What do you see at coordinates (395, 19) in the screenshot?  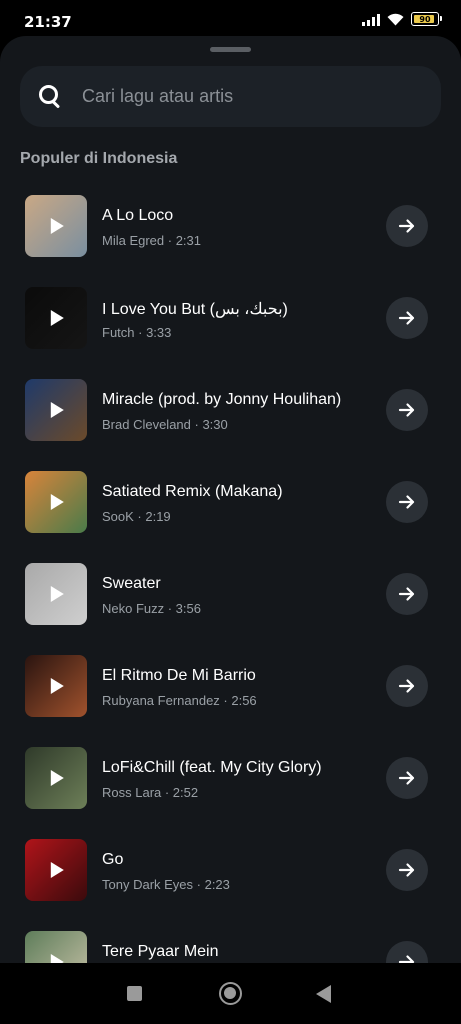 I see `wifi-icon` at bounding box center [395, 19].